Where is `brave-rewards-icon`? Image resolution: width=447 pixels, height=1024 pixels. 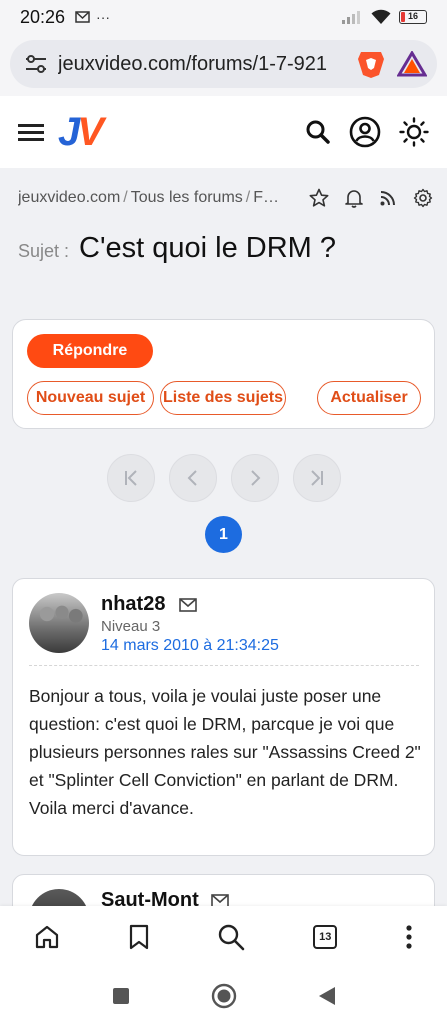 brave-rewards-icon is located at coordinates (412, 64).